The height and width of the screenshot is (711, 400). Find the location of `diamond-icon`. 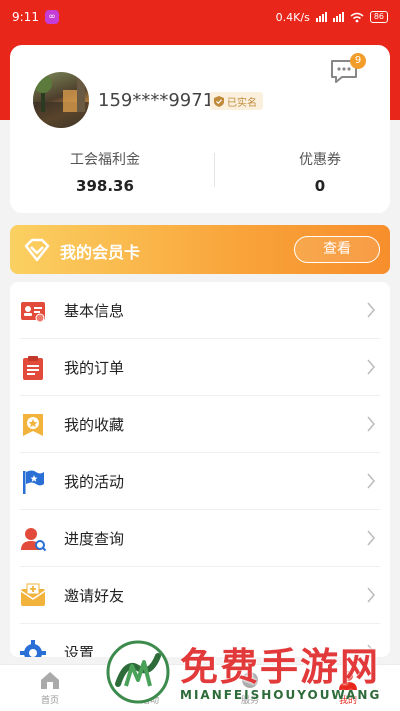

diamond-icon is located at coordinates (37, 250).